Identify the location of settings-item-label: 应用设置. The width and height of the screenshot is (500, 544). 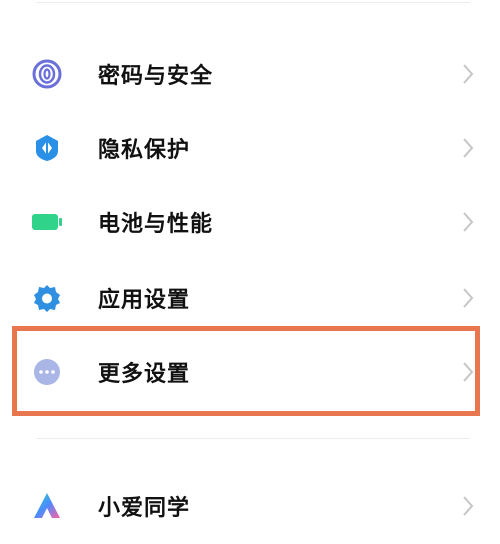
(144, 300).